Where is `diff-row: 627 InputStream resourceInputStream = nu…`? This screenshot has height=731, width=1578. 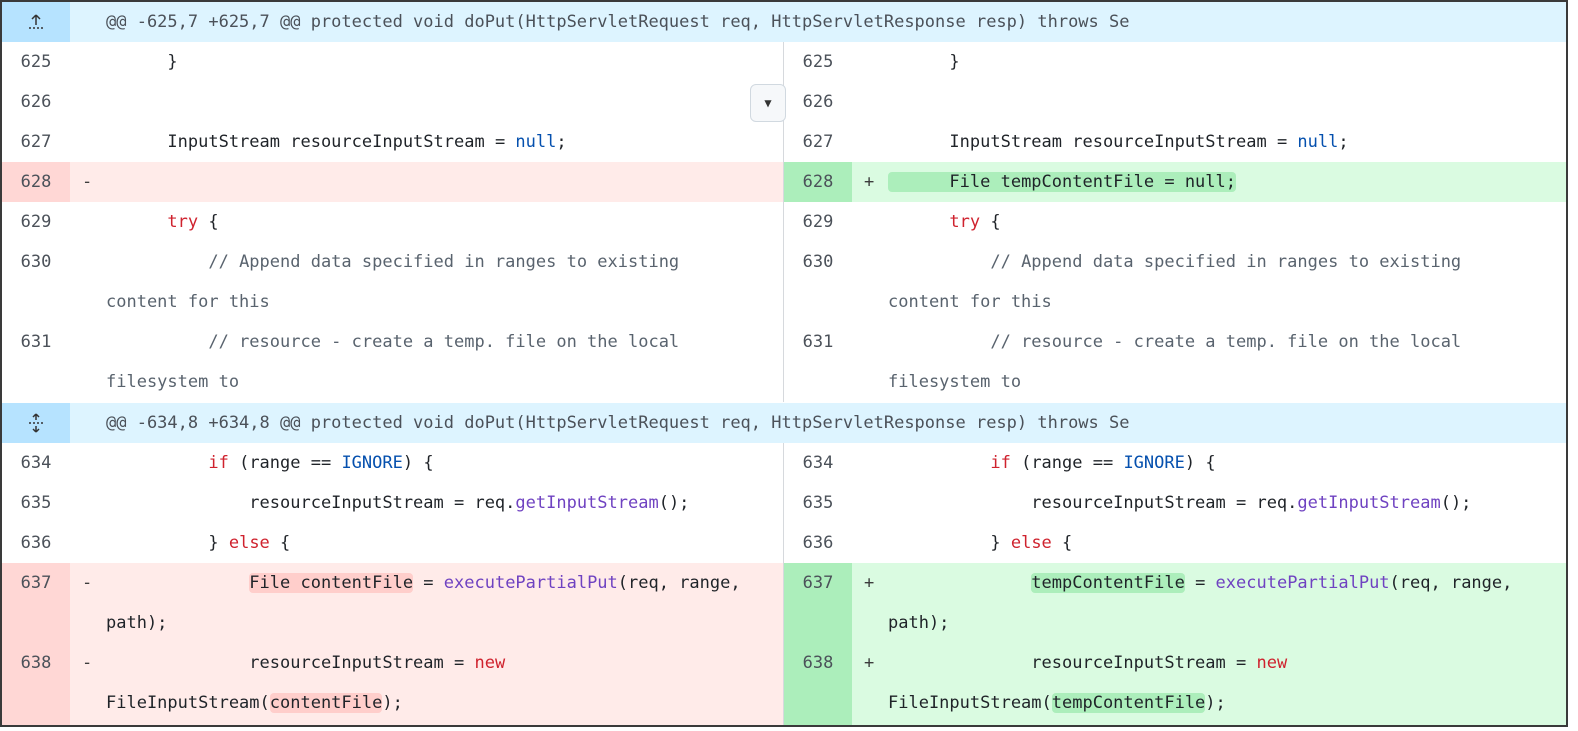
diff-row: 627 InputStream resourceInputStream = nu… is located at coordinates (784, 142).